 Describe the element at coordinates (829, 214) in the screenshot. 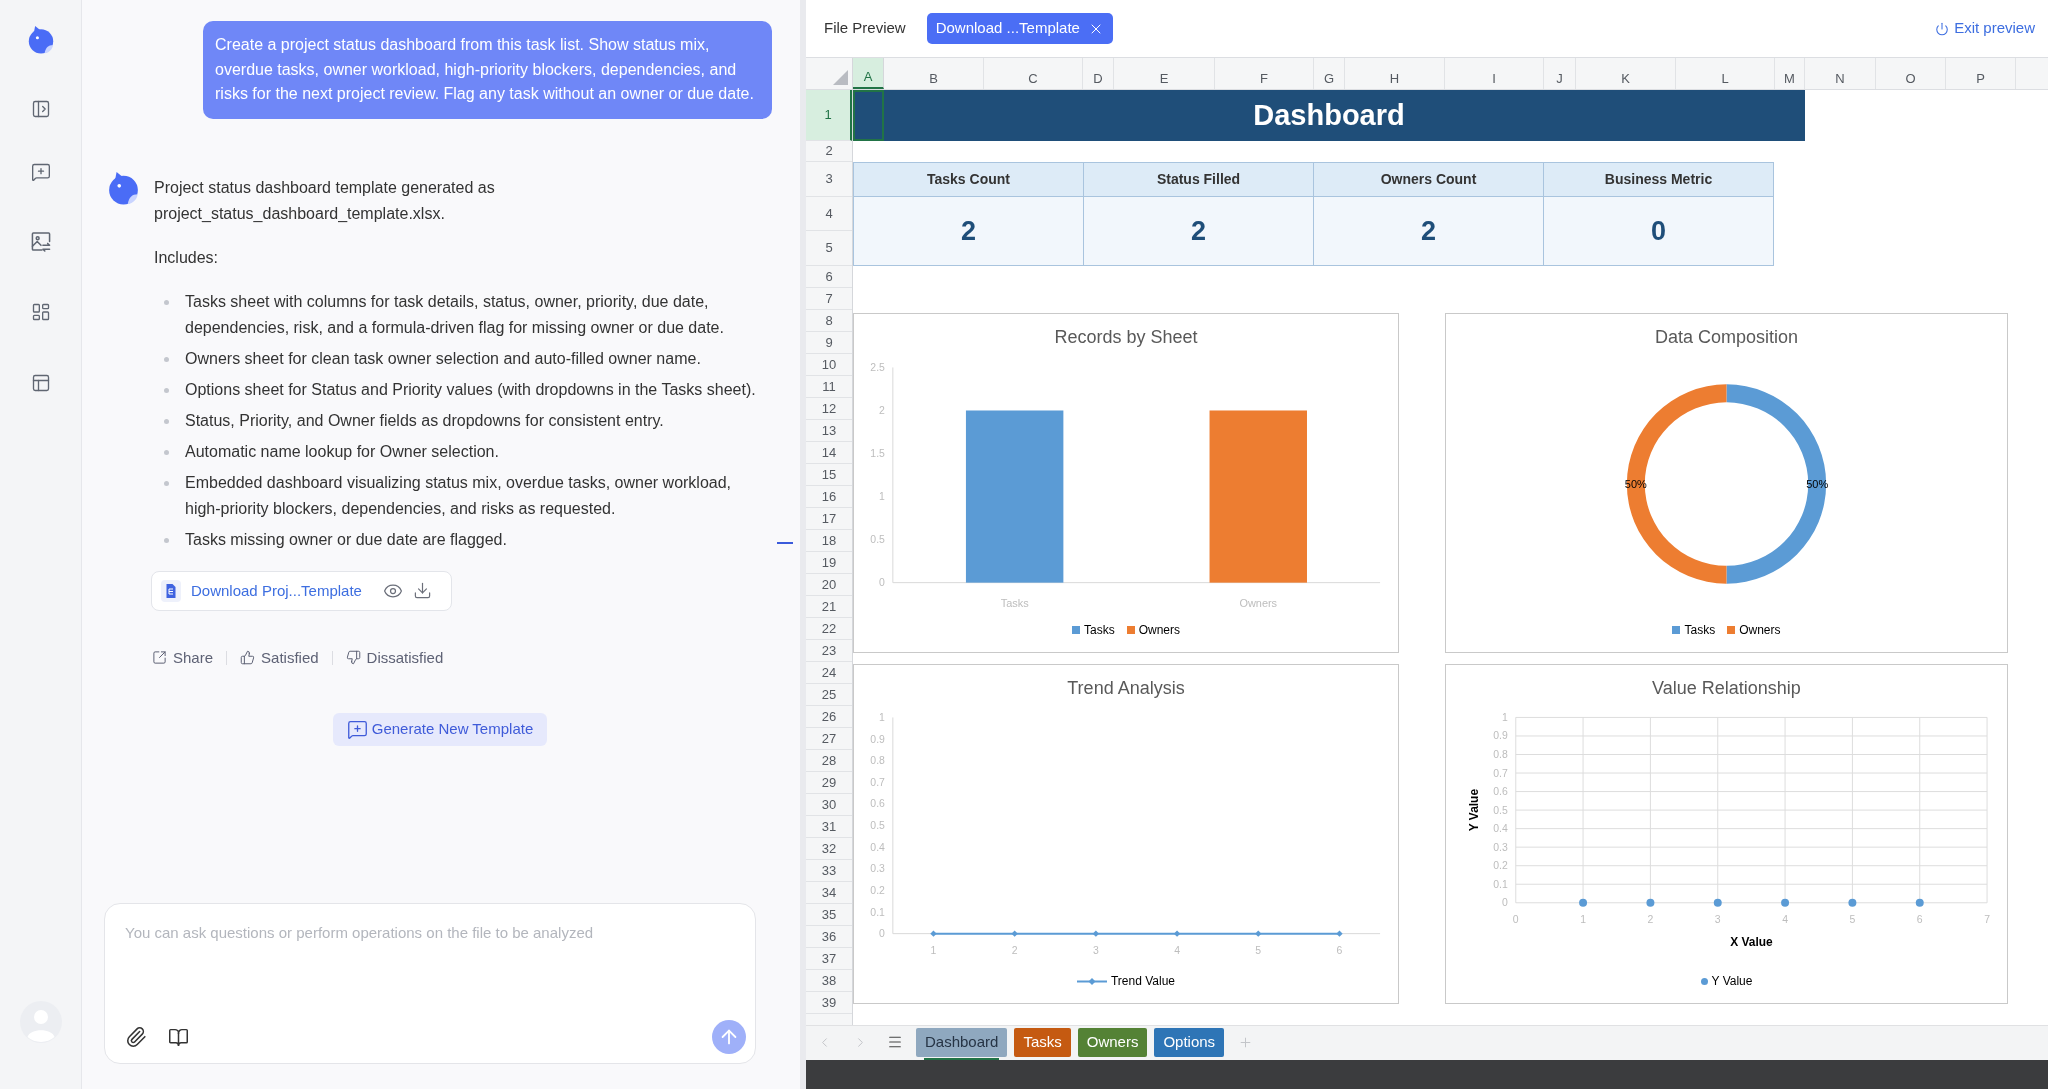

I see `row-header: 4` at that location.